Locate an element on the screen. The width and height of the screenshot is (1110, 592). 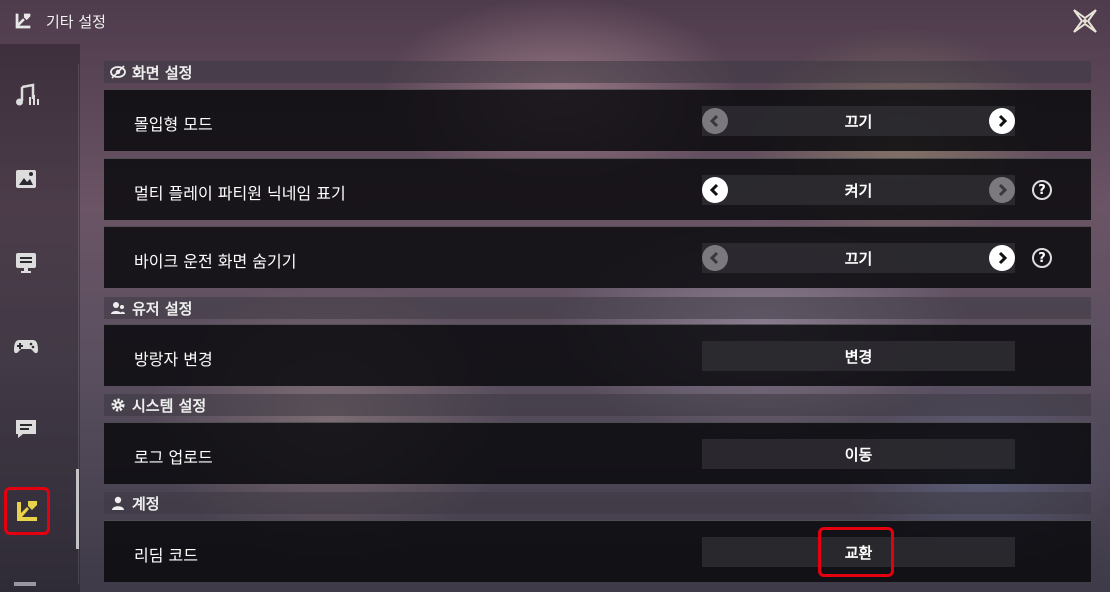
sidebar-item-graphics is located at coordinates (26, 179).